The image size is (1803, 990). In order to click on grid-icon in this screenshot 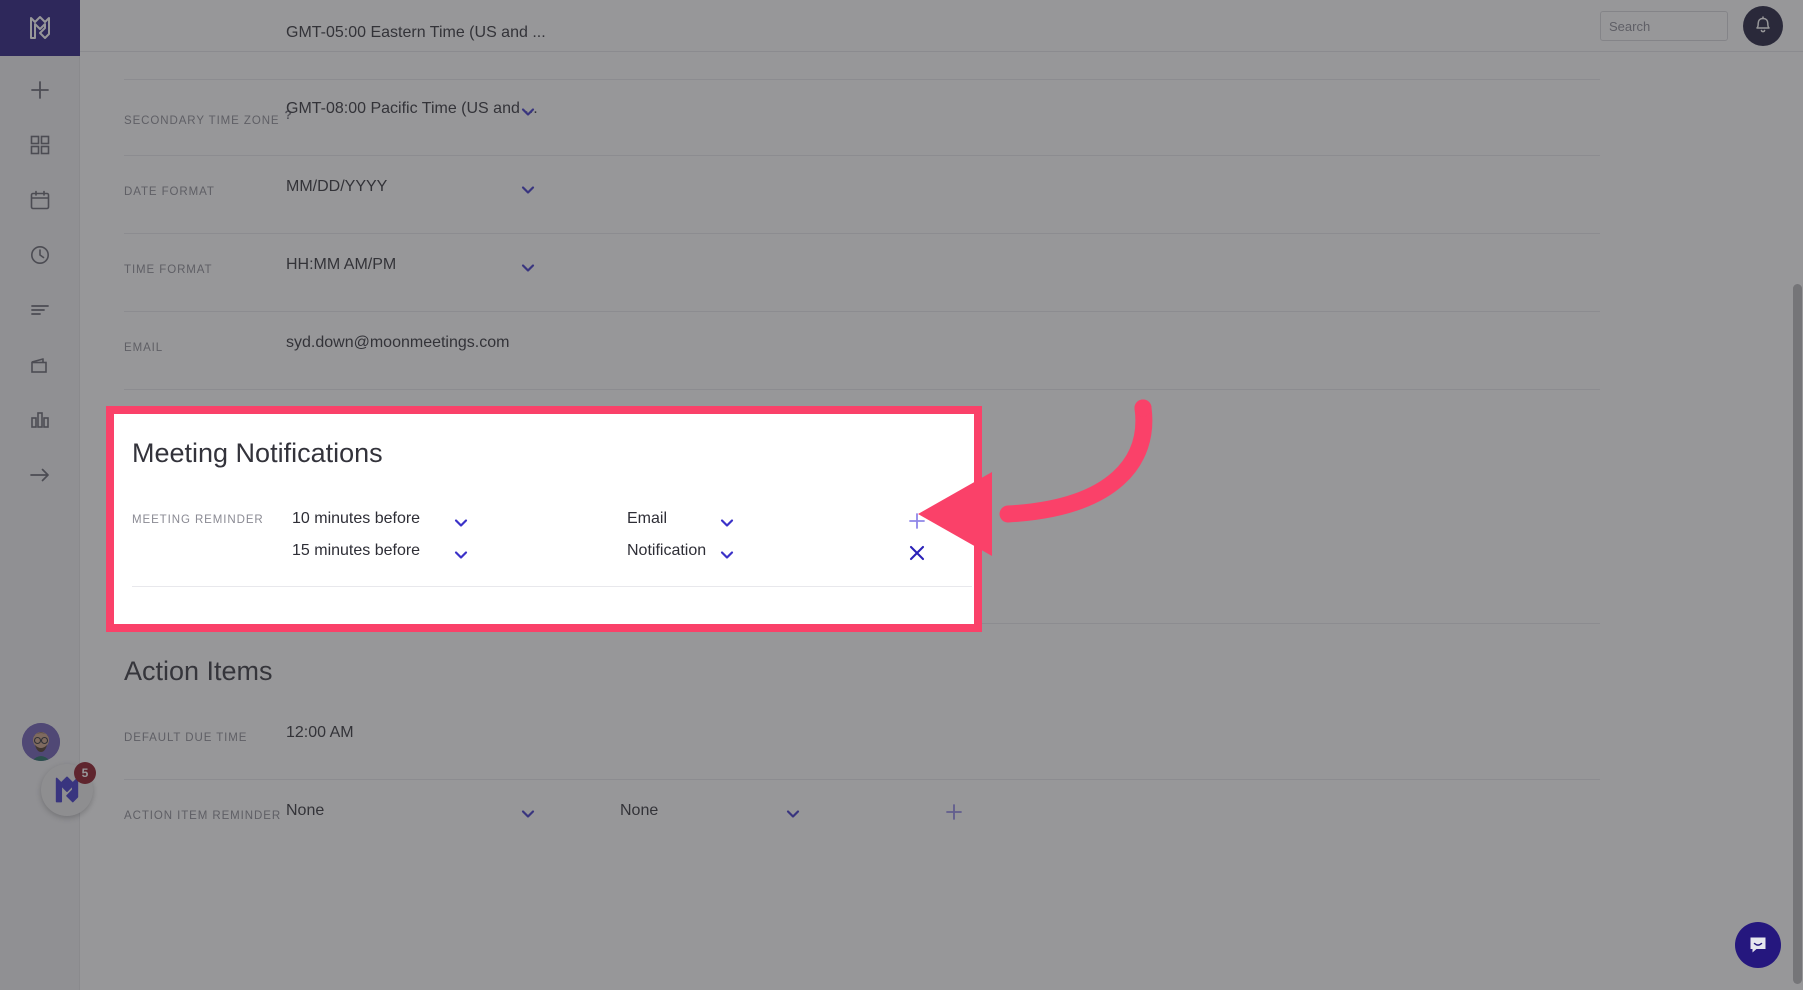, I will do `click(40, 144)`.